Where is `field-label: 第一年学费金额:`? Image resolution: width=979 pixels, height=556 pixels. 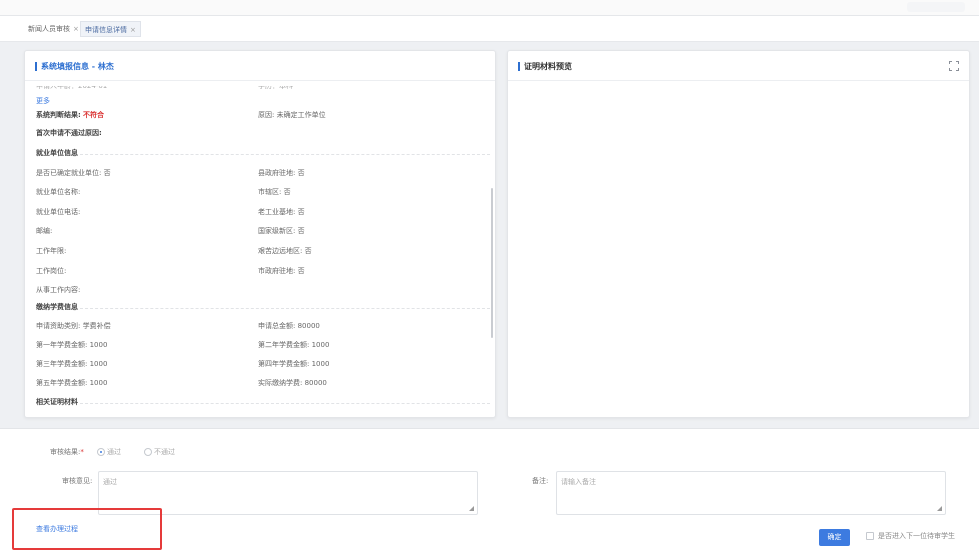
field-label: 第一年学费金额: is located at coordinates (62, 345).